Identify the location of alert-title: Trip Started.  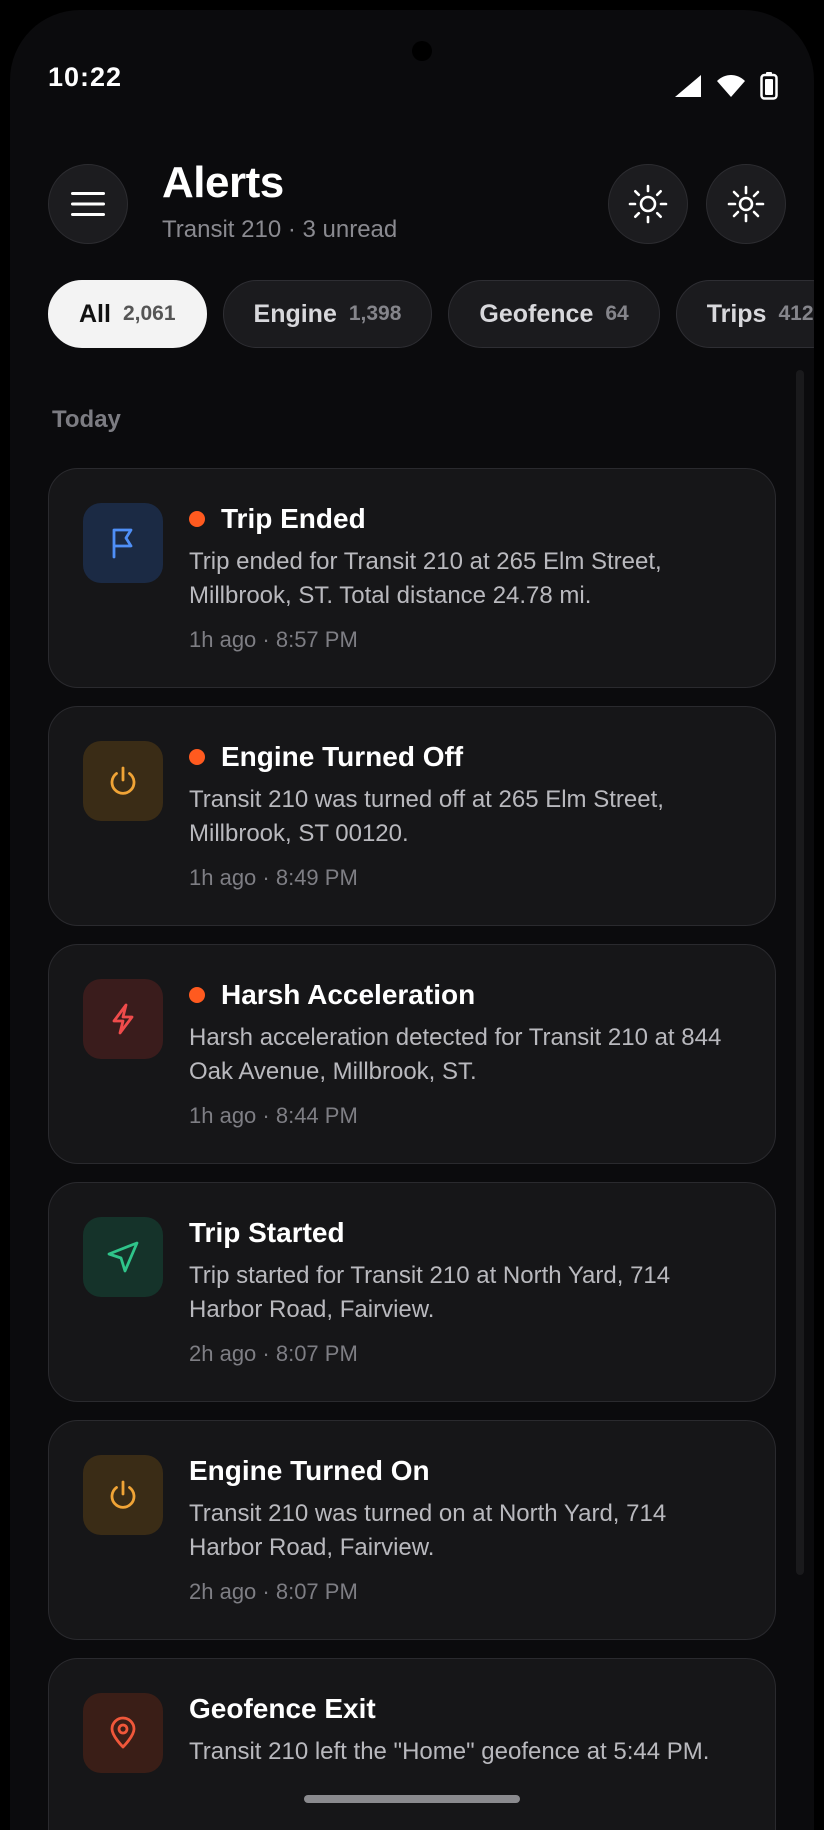
(267, 1232).